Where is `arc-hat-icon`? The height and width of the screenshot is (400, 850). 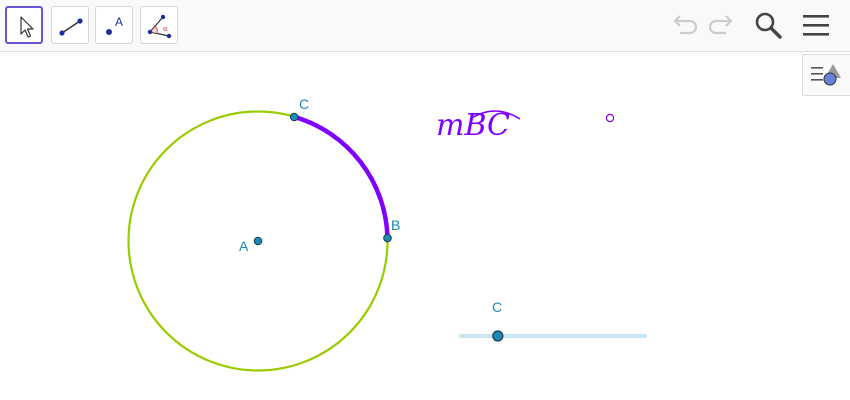
arc-hat-icon is located at coordinates (495, 115).